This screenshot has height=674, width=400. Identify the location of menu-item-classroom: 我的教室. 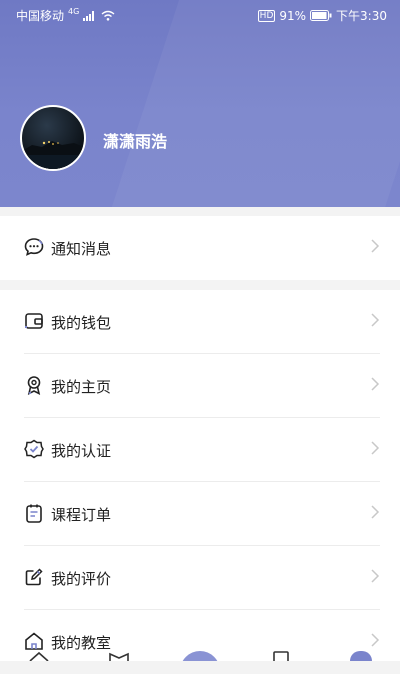
(200, 642).